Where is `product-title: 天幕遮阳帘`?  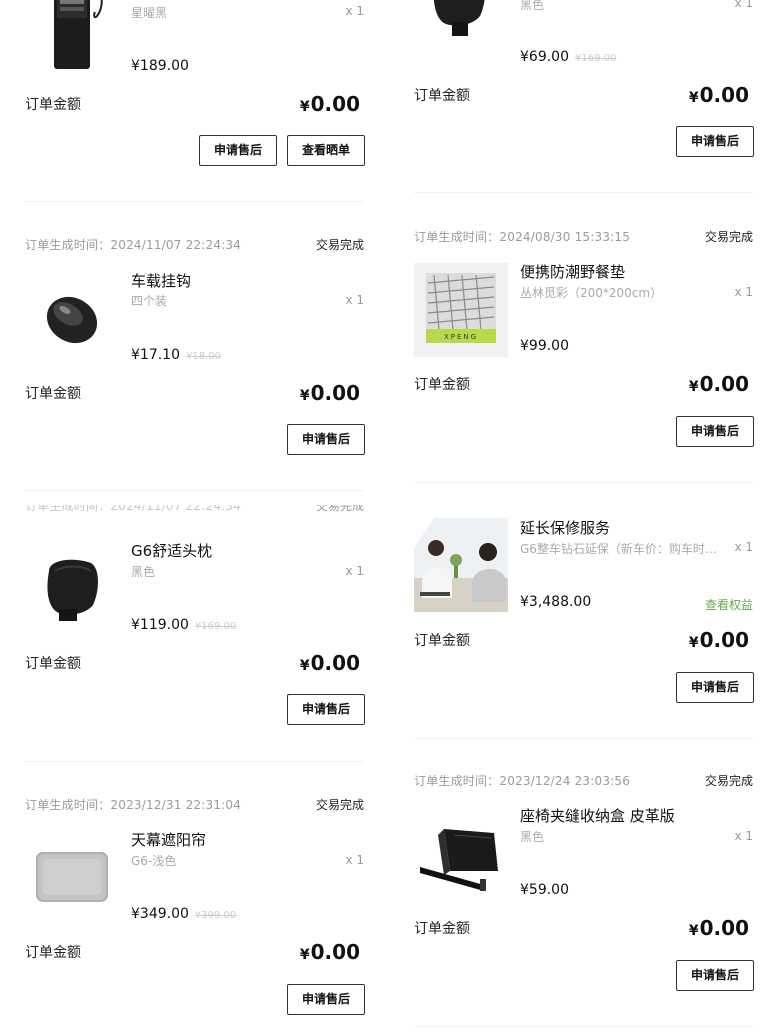
product-title: 天幕遮阳帘 is located at coordinates (168, 839).